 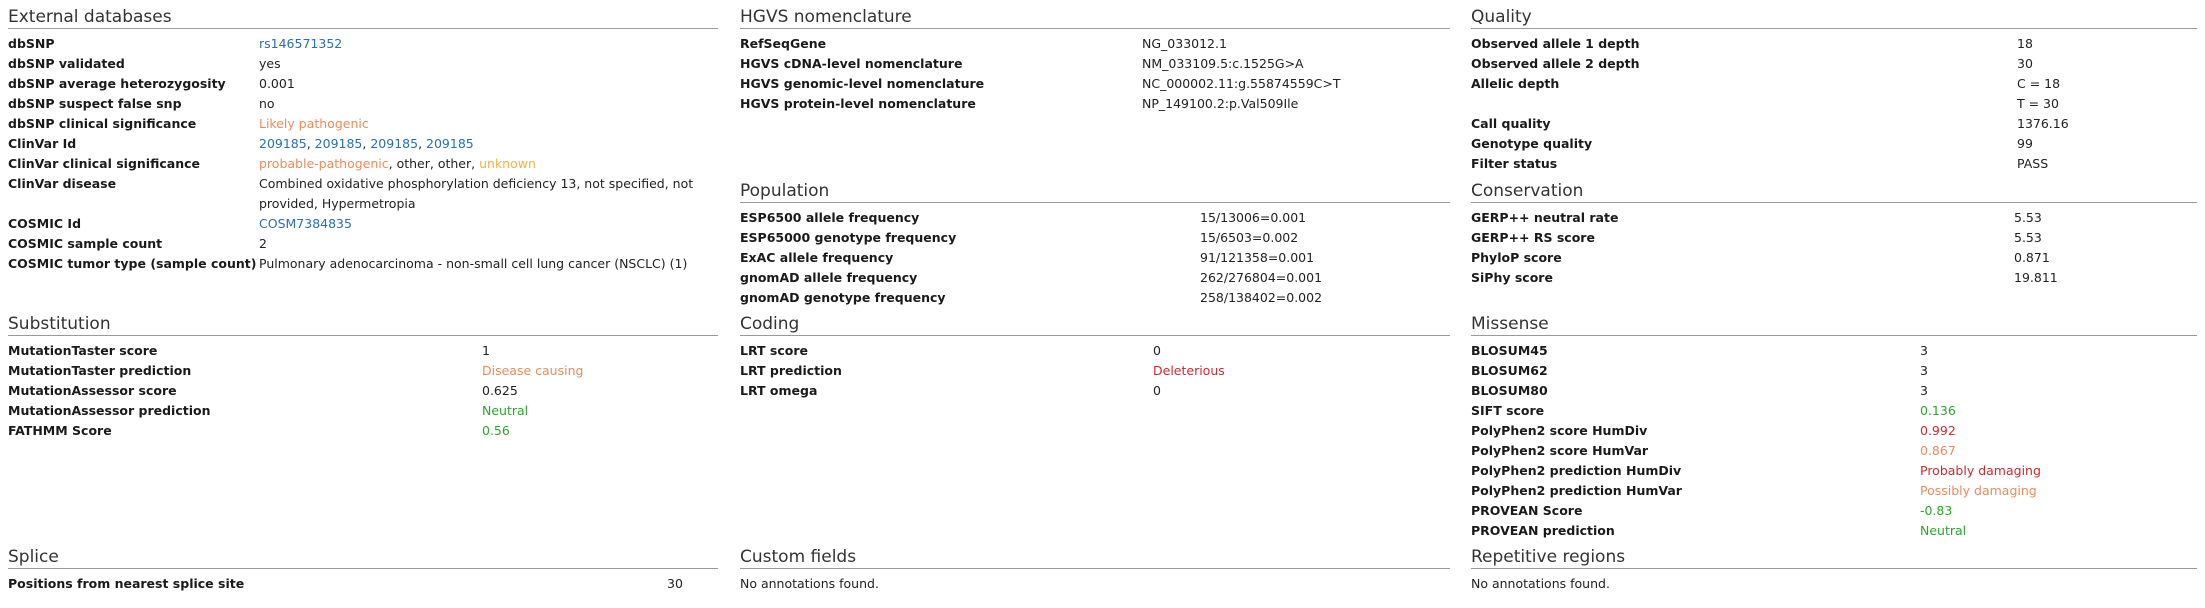 I want to click on field-label: Genotype quality, so click(x=1532, y=143).